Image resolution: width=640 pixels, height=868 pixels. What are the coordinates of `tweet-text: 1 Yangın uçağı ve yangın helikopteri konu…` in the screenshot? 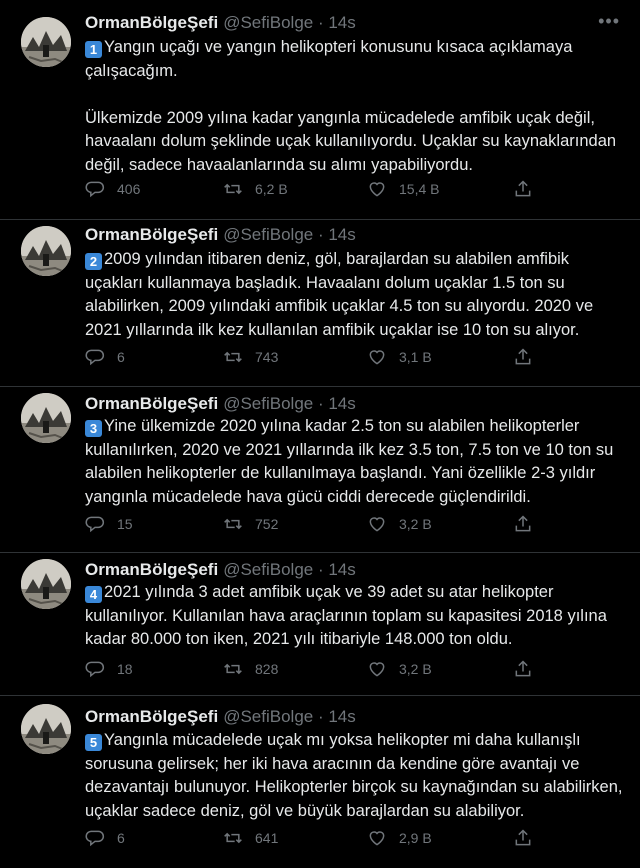 It's located at (355, 106).